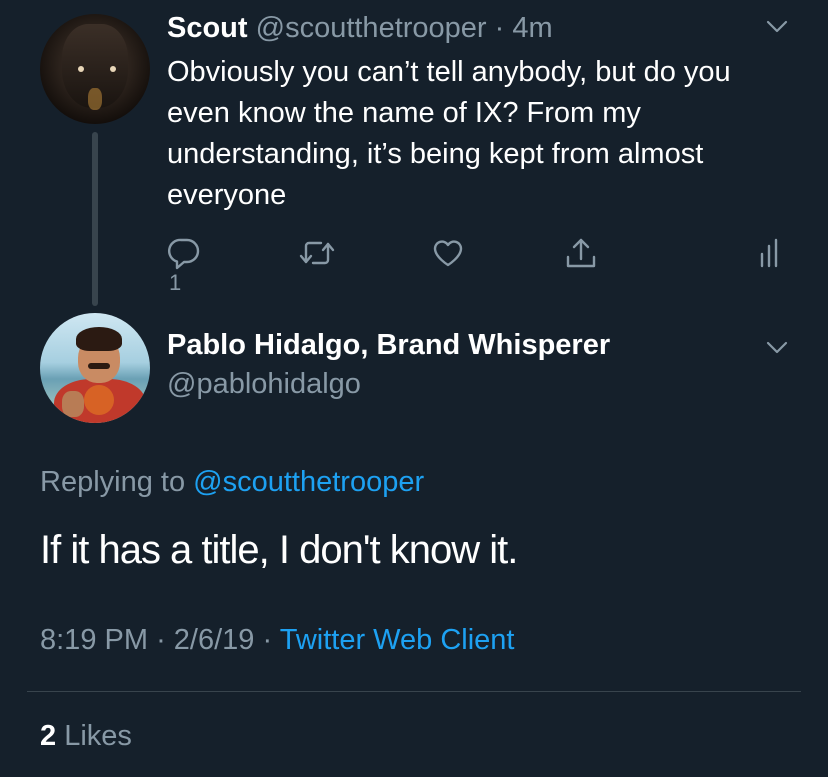 This screenshot has width=828, height=777. What do you see at coordinates (81, 69) in the screenshot?
I see `avatar-eye-left` at bounding box center [81, 69].